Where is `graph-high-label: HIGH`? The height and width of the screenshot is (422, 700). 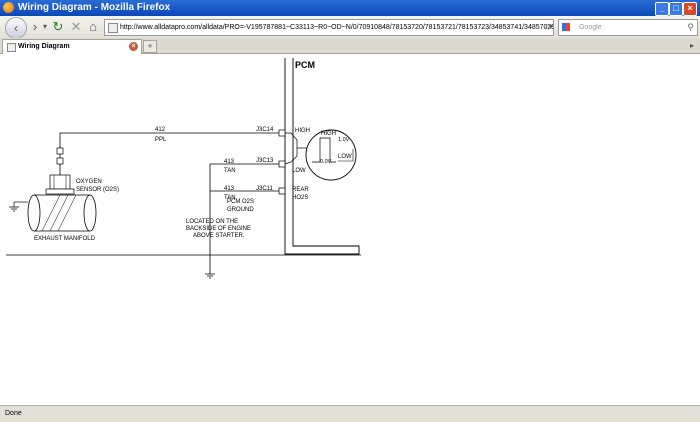 graph-high-label: HIGH is located at coordinates (328, 134).